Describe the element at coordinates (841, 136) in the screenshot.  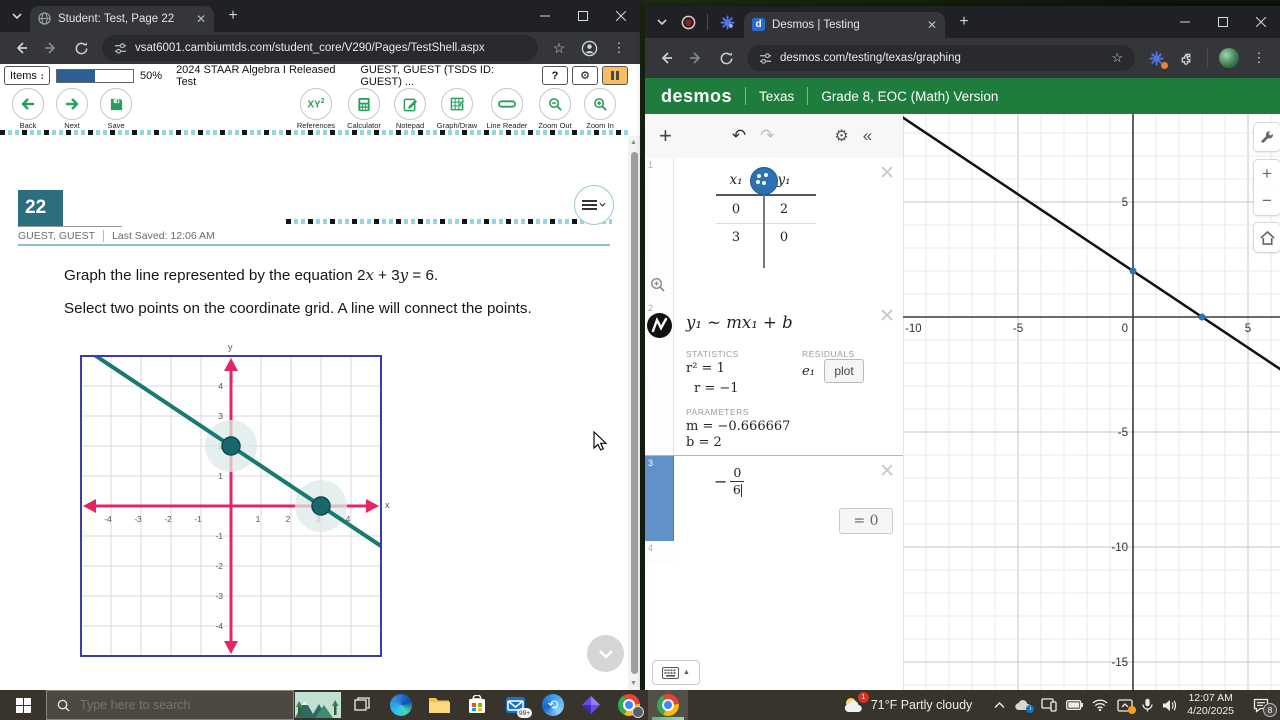
I see `graph-settings-gear-icon: ⚙` at that location.